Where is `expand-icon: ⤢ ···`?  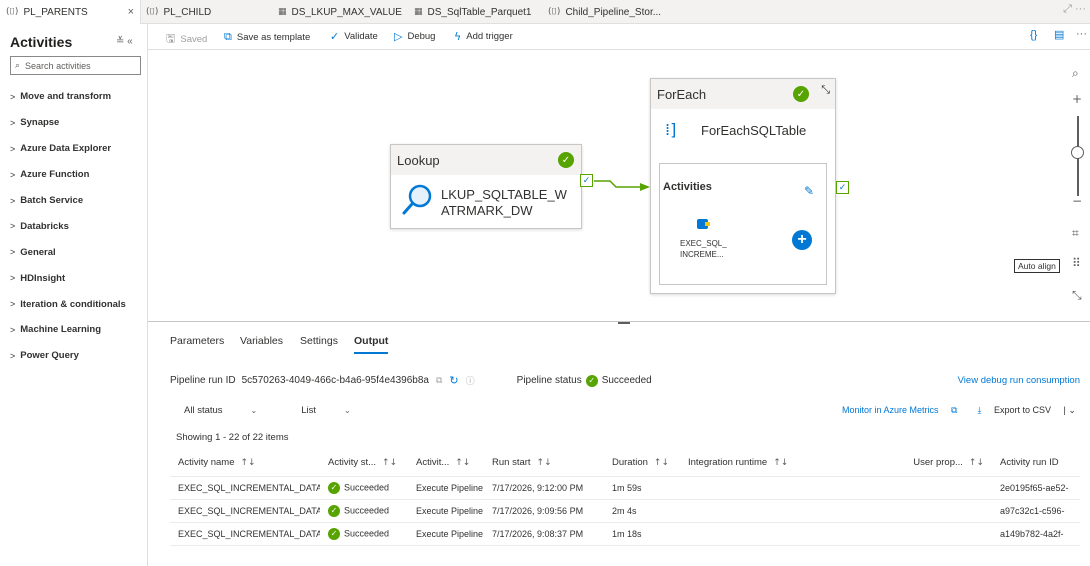
expand-icon: ⤢ ··· is located at coordinates (1074, 9).